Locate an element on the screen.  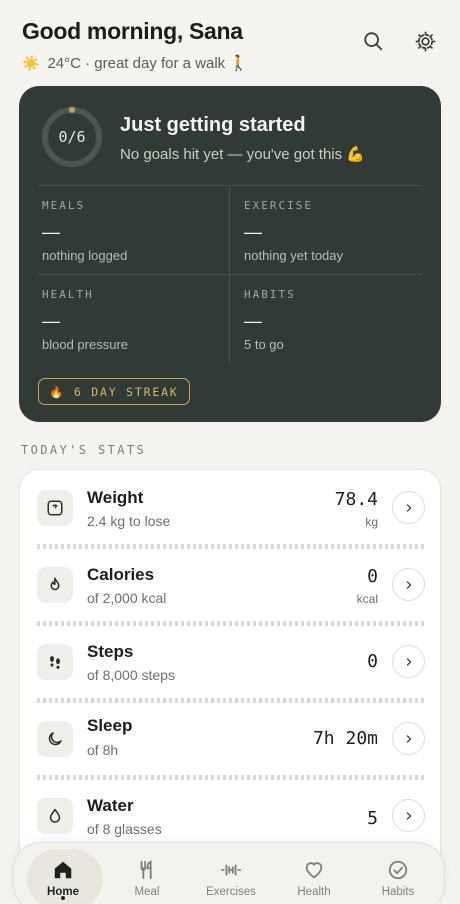
stat-row-weight: Weight 2.4 kg to lose 78.4 kg is located at coordinates (230, 508).